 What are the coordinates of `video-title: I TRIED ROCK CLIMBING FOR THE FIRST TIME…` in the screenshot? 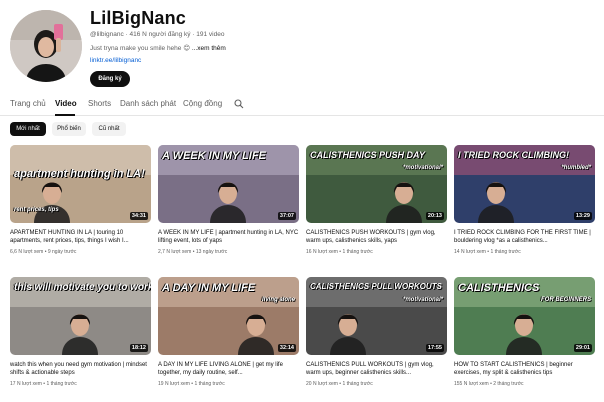 It's located at (524, 237).